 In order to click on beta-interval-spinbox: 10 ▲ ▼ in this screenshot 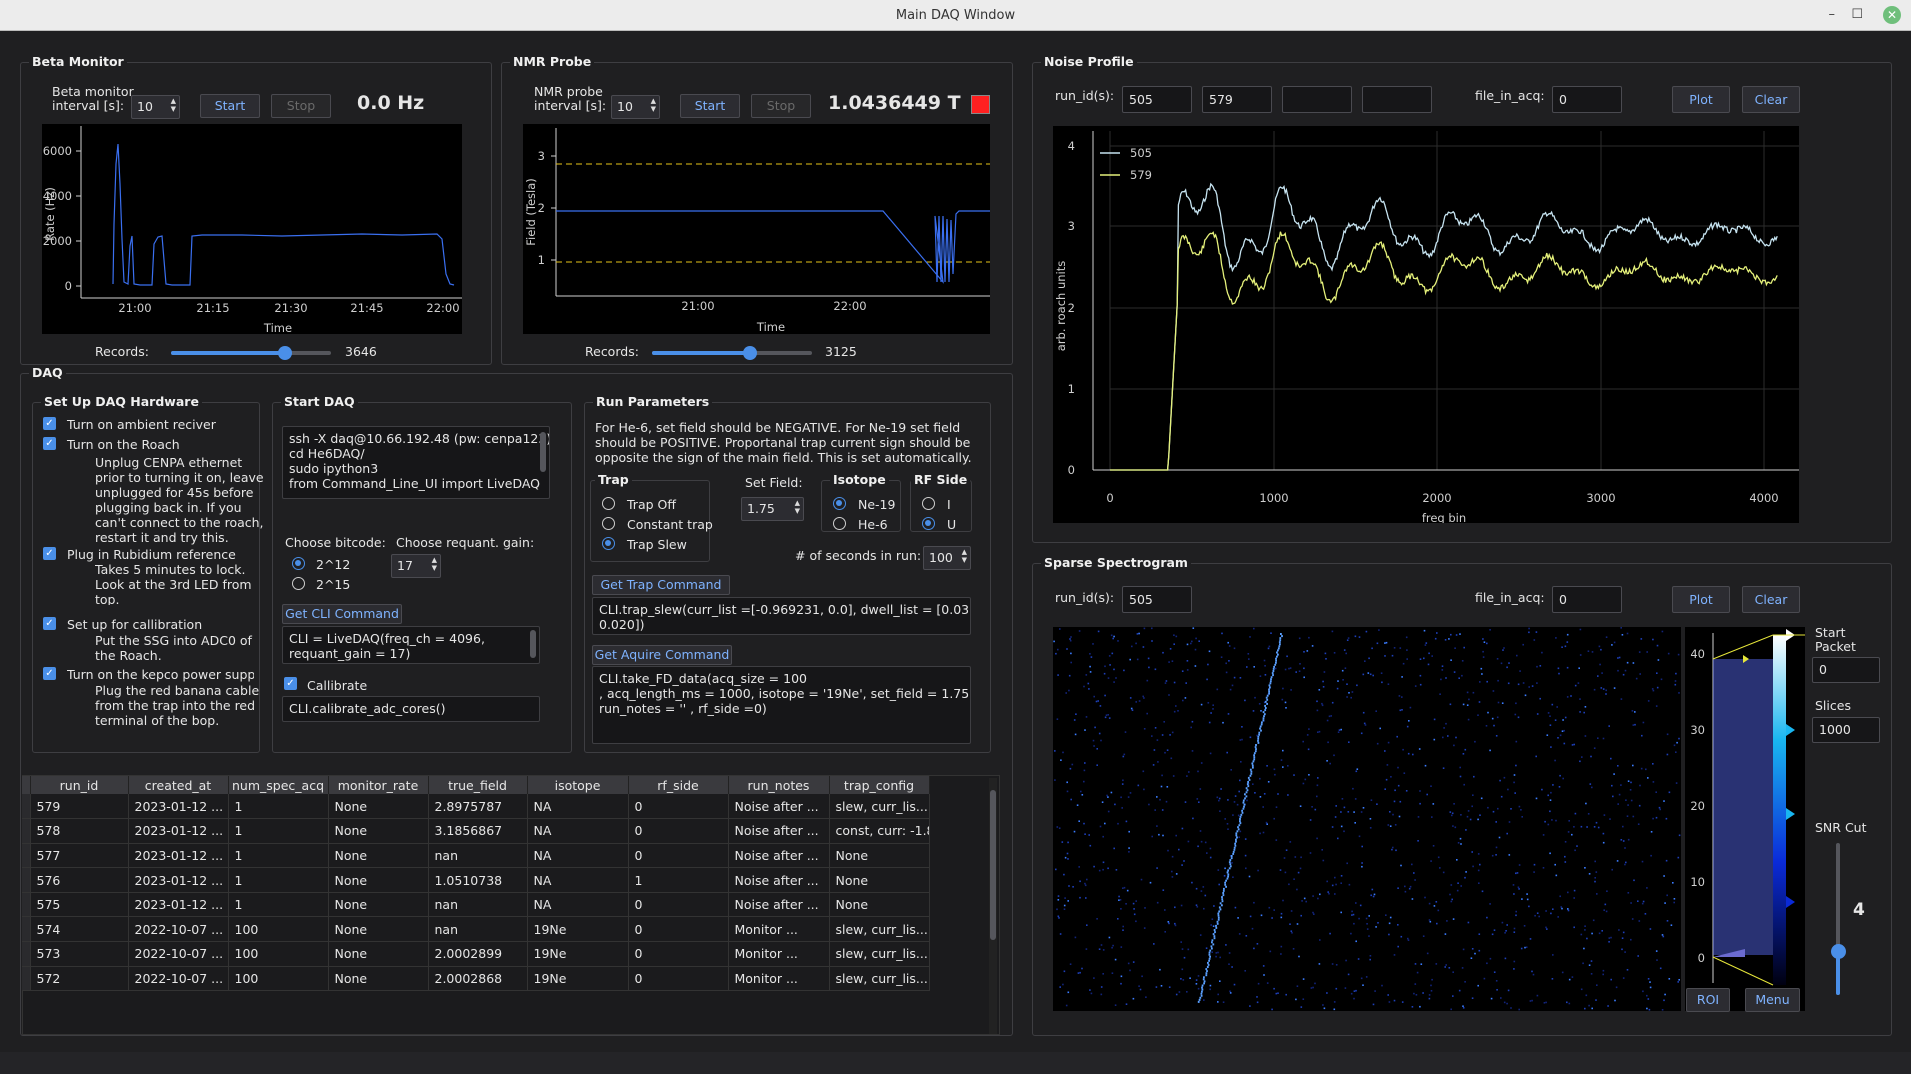, I will do `click(155, 107)`.